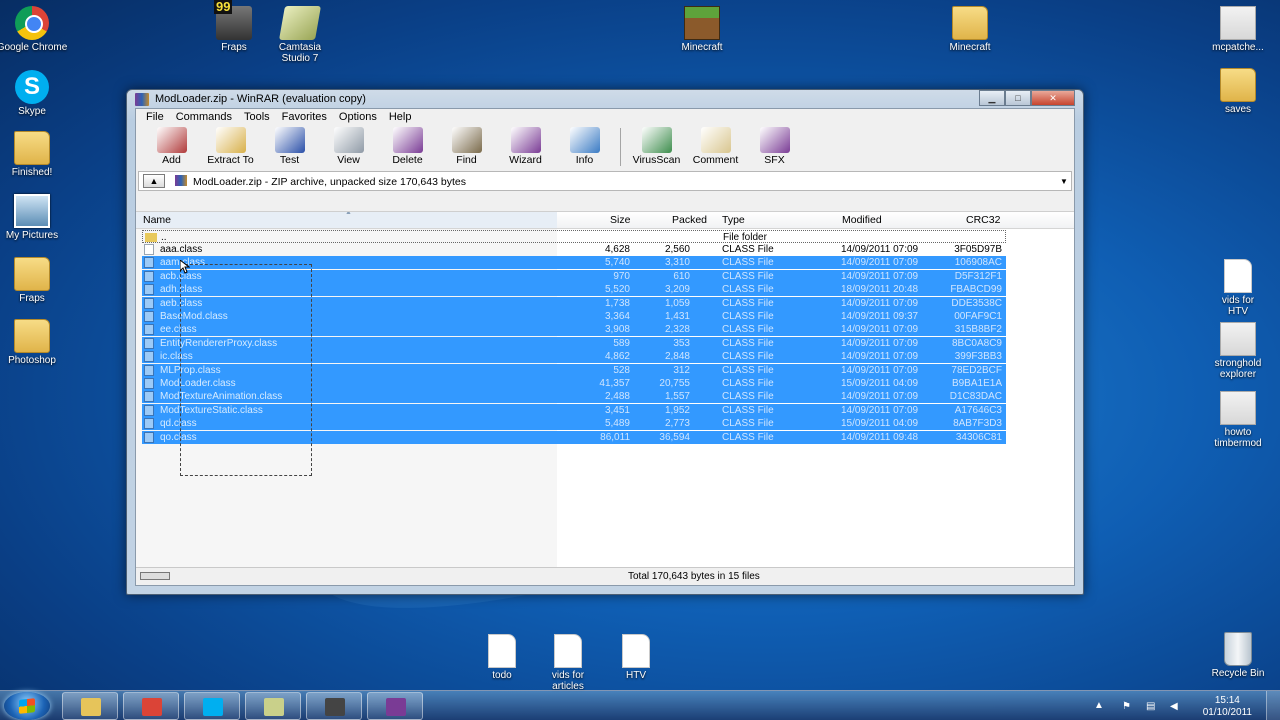 This screenshot has height=720, width=1280. What do you see at coordinates (1238, 420) in the screenshot?
I see `desktop-icon-howto-timbermod: howto timbermod` at bounding box center [1238, 420].